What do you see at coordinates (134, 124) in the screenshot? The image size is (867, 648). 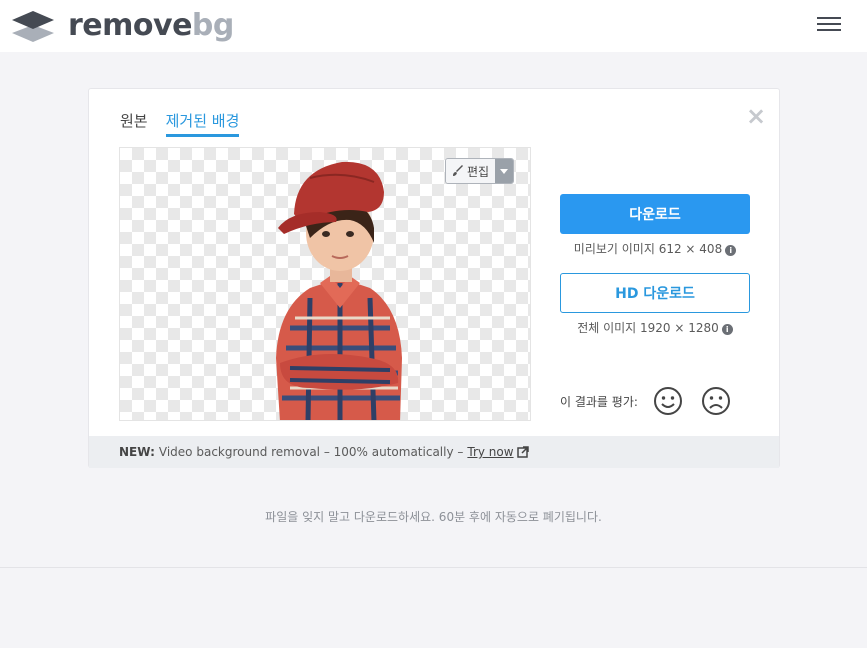 I see `tab-original: 원본` at bounding box center [134, 124].